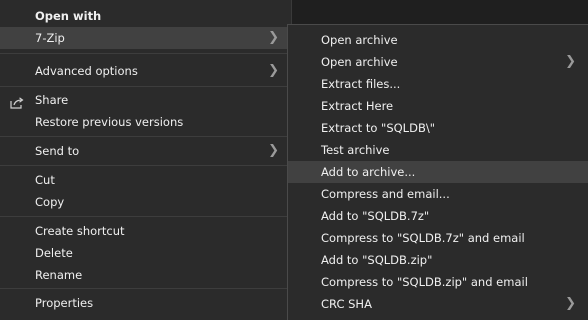 This screenshot has height=320, width=588. What do you see at coordinates (145, 275) in the screenshot?
I see `menu-item-rename: Rename` at bounding box center [145, 275].